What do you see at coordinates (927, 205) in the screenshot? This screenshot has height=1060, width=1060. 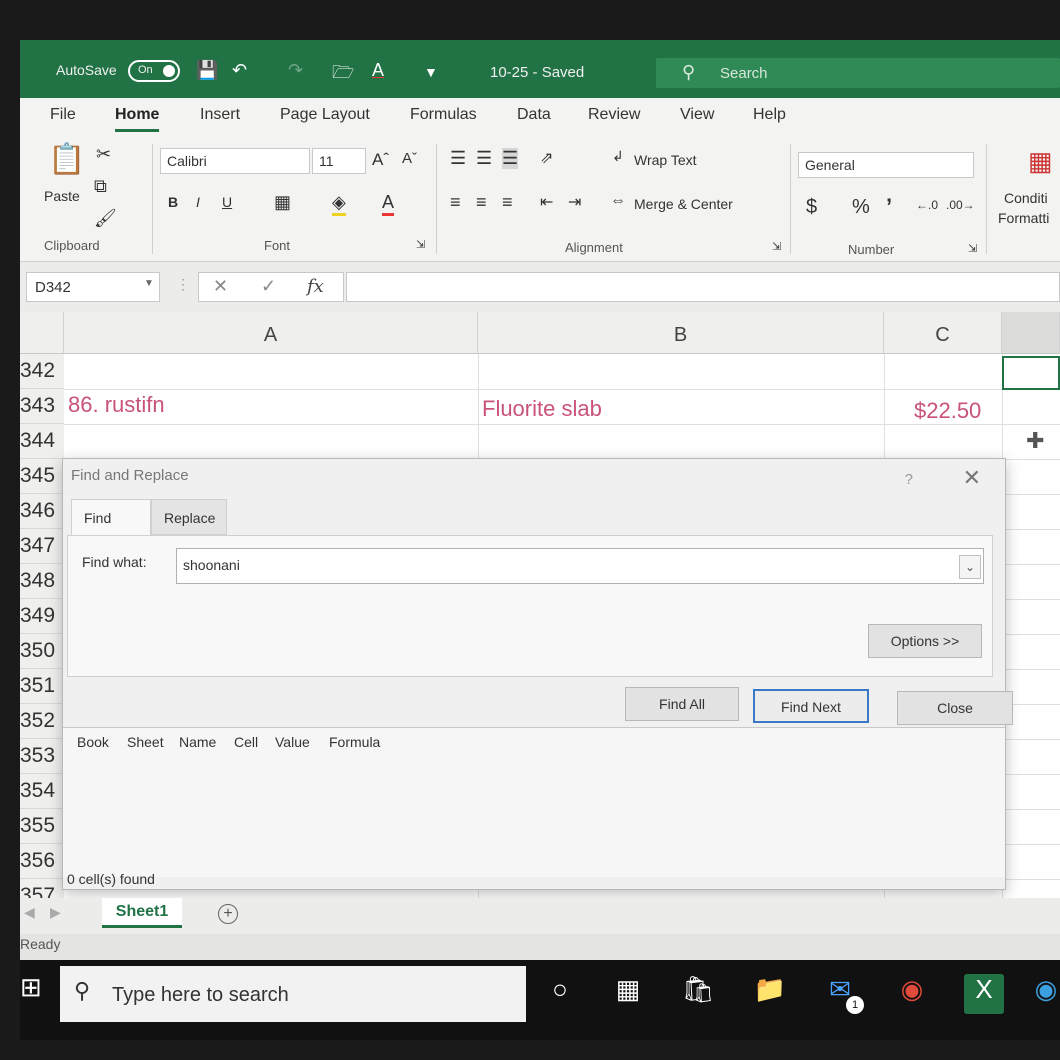 I see `increase-decimal-icon: ←.0` at bounding box center [927, 205].